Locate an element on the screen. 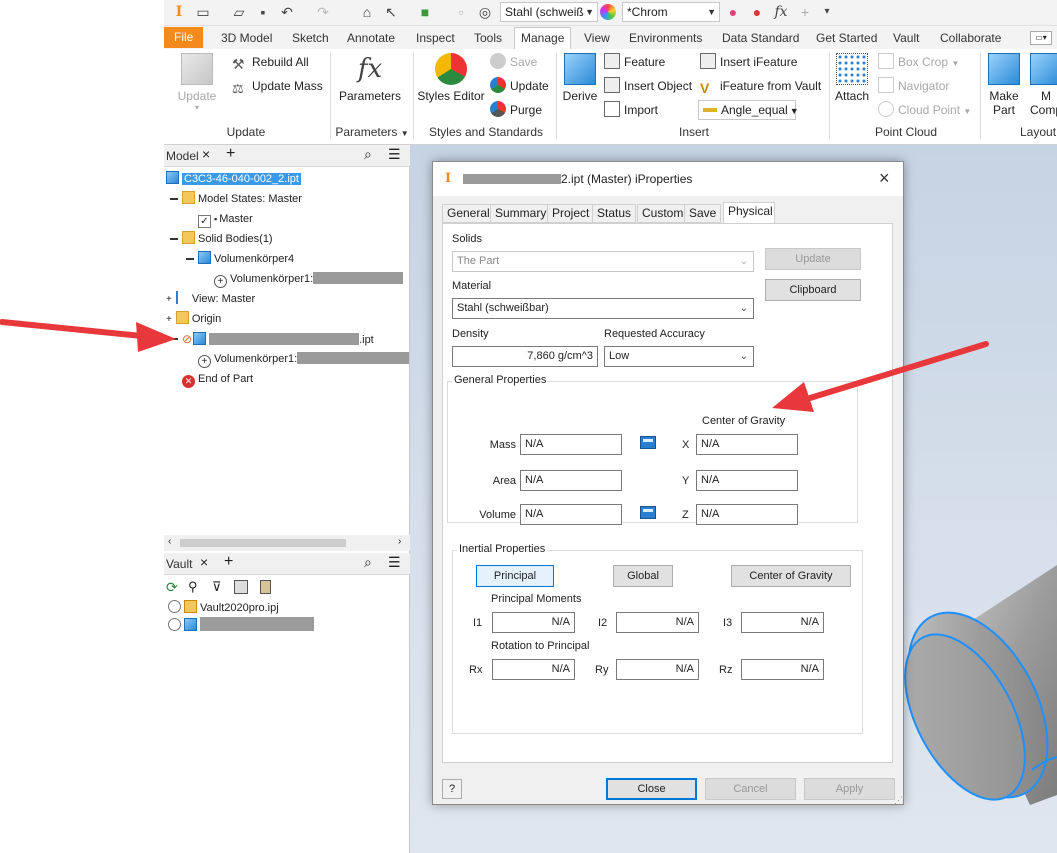 This screenshot has height=853, width=1057. calculator-icon is located at coordinates (648, 442).